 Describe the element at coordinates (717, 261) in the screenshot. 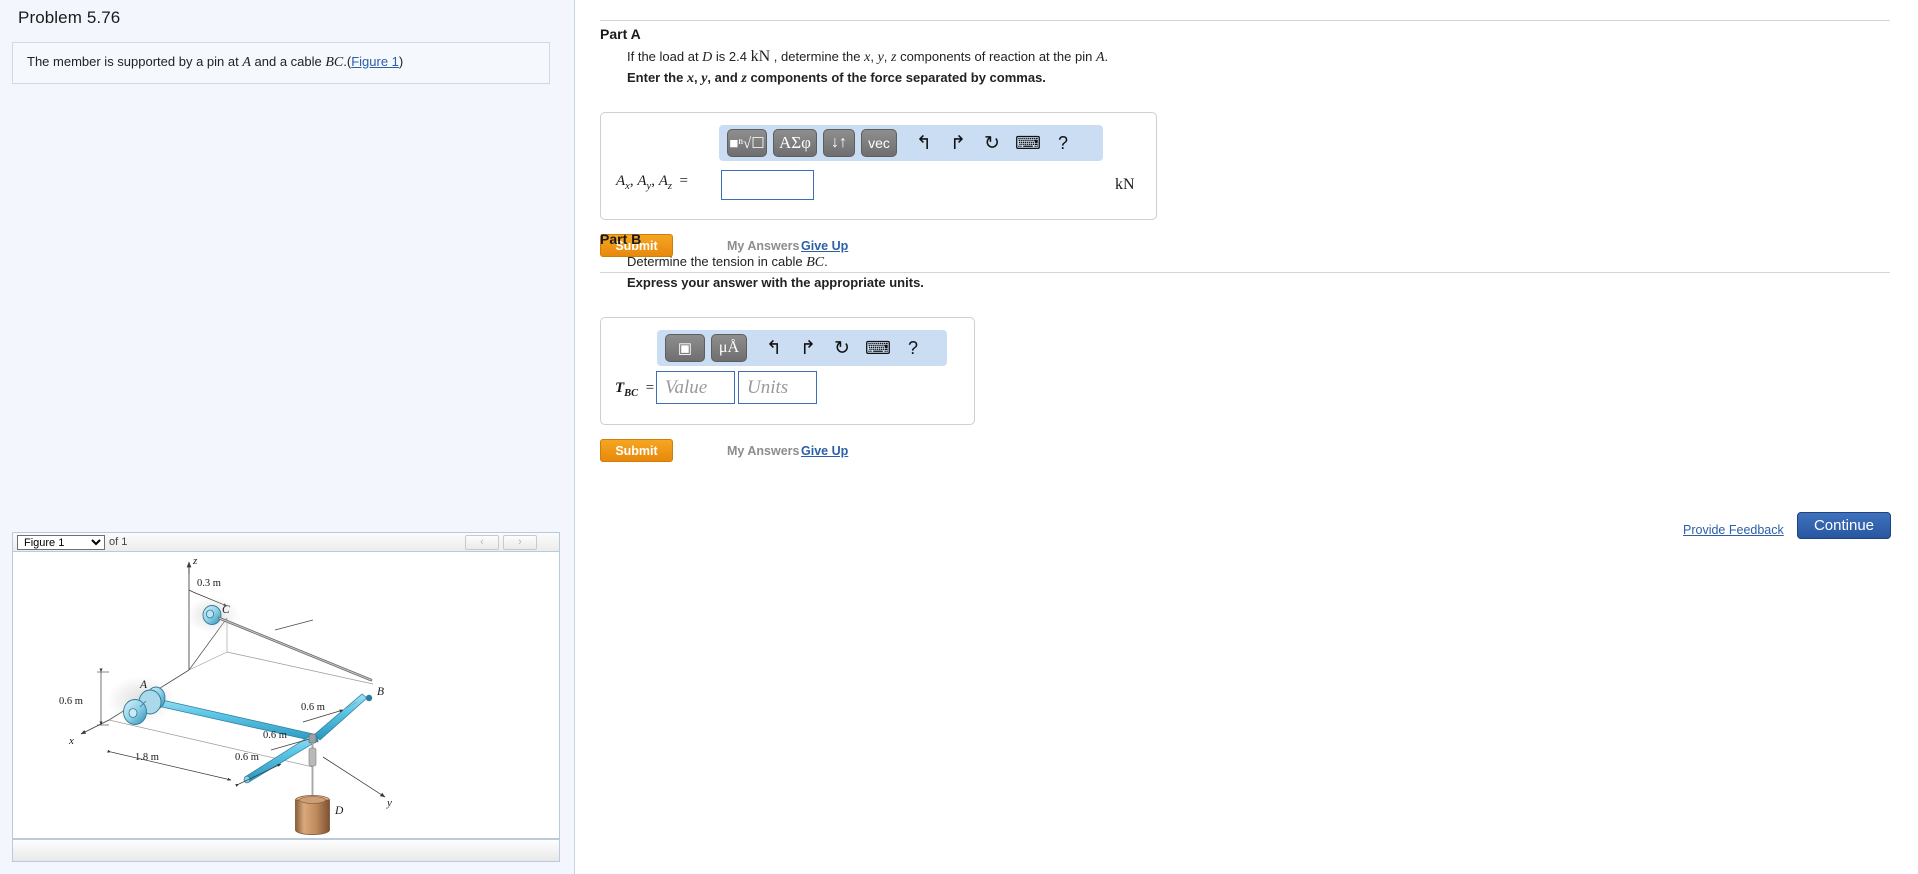

I see `part-b-prompt-text-1: Determine the tension in cable` at that location.